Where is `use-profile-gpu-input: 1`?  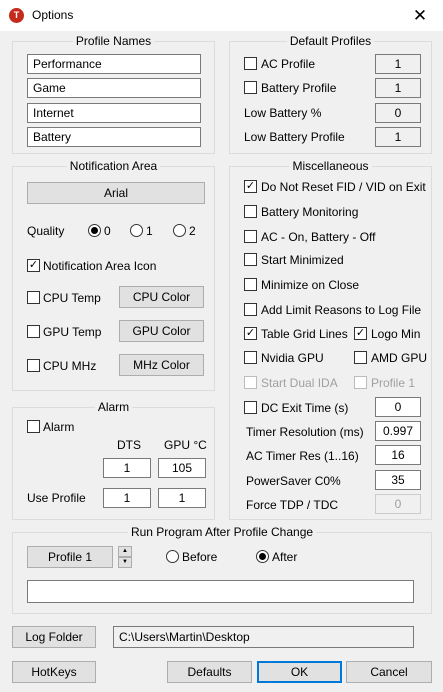 use-profile-gpu-input: 1 is located at coordinates (182, 498).